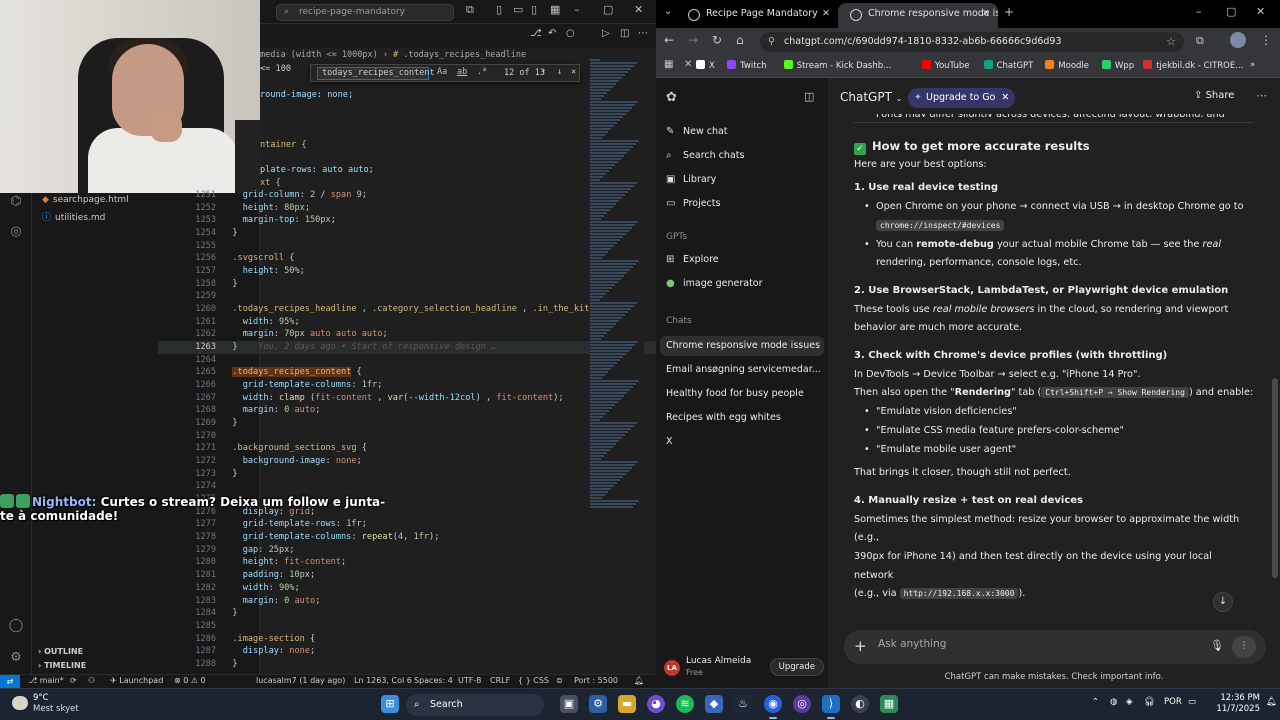 This screenshot has height=720, width=1280. What do you see at coordinates (638, 9) in the screenshot?
I see `close-icon: ✕` at bounding box center [638, 9].